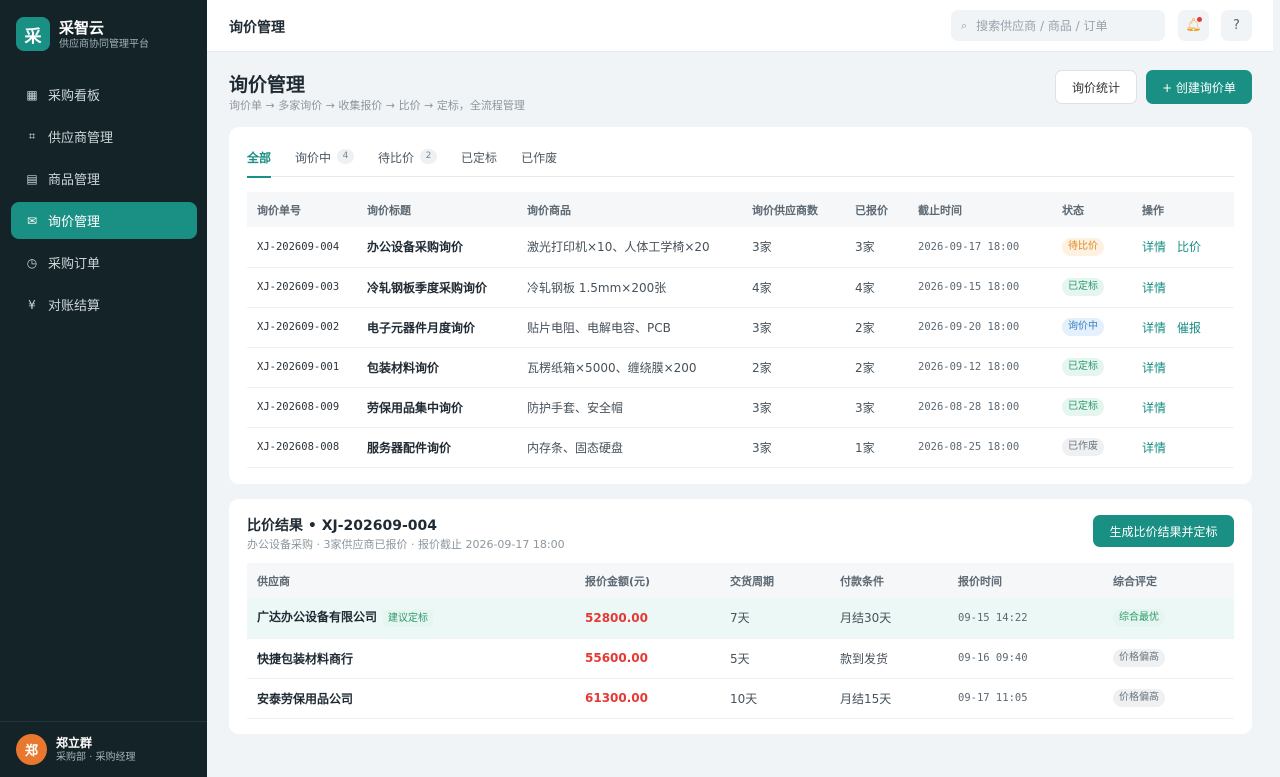  I want to click on sidebar-item-label: 采购看板, so click(74, 96).